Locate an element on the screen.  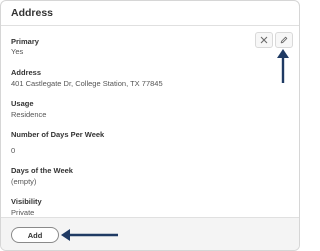
field-label-usage: Usage is located at coordinates (22, 103).